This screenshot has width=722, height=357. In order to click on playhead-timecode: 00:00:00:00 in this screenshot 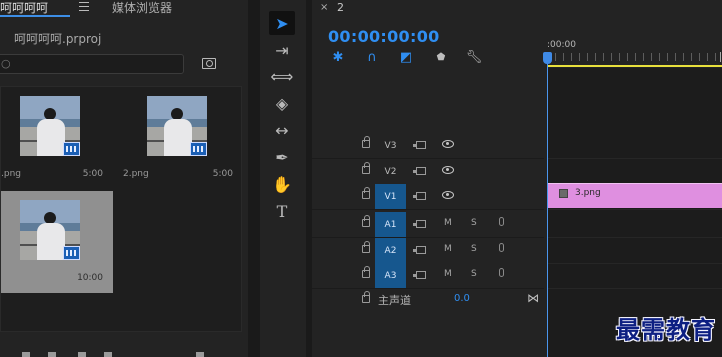, I will do `click(384, 36)`.